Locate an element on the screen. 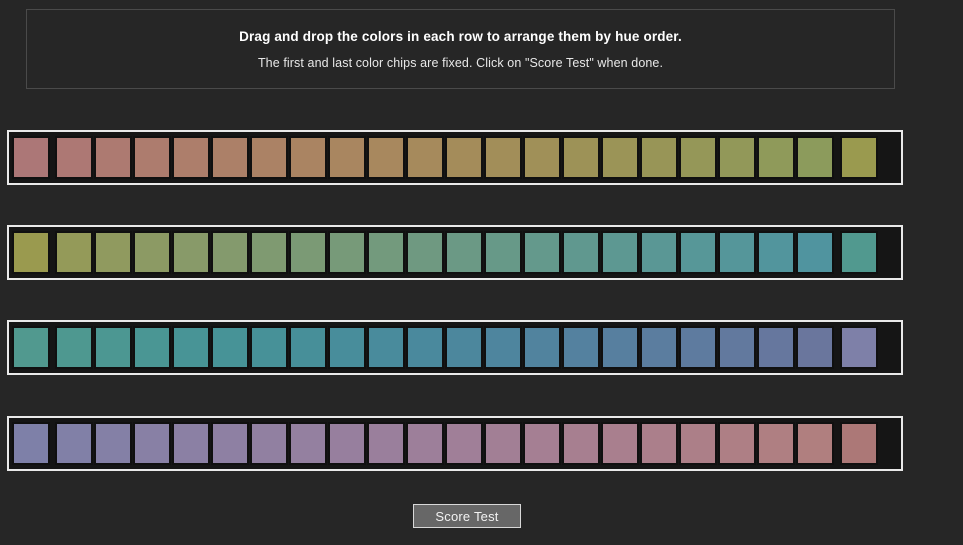  score-test-button: Score Test is located at coordinates (467, 516).